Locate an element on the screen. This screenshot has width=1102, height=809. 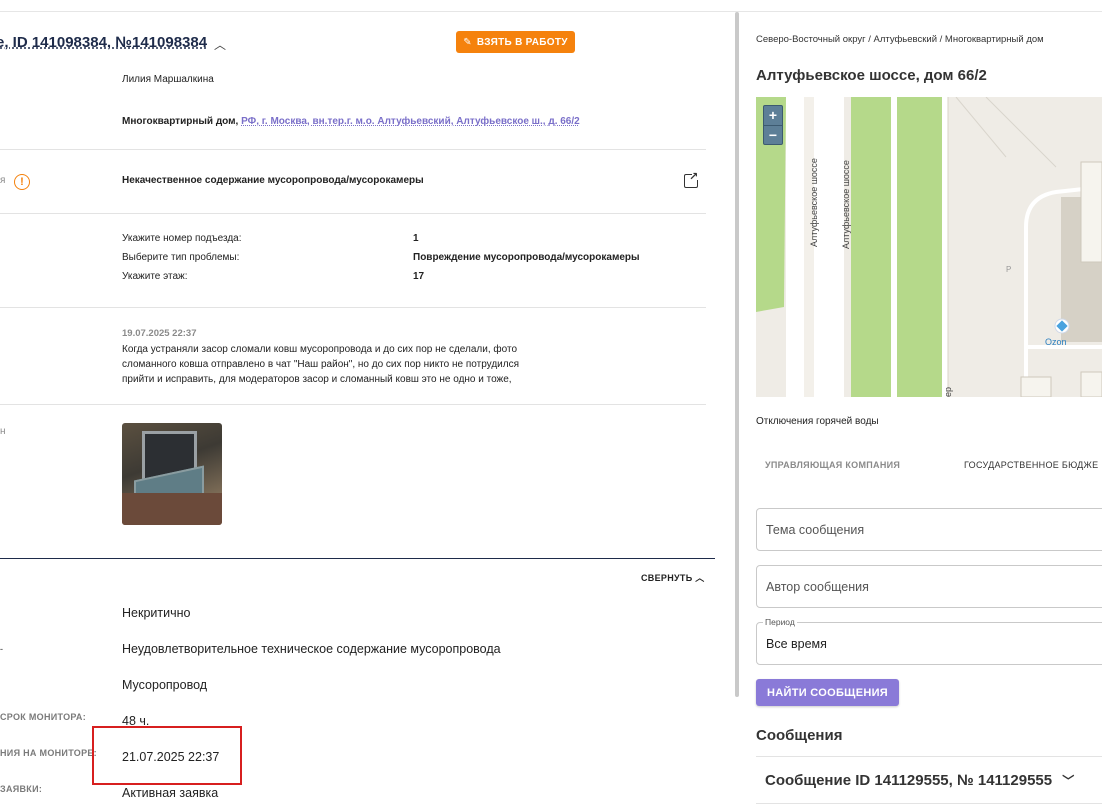
message-item-label: Сообщение ID 141129555, № 141129555 is located at coordinates (909, 780).